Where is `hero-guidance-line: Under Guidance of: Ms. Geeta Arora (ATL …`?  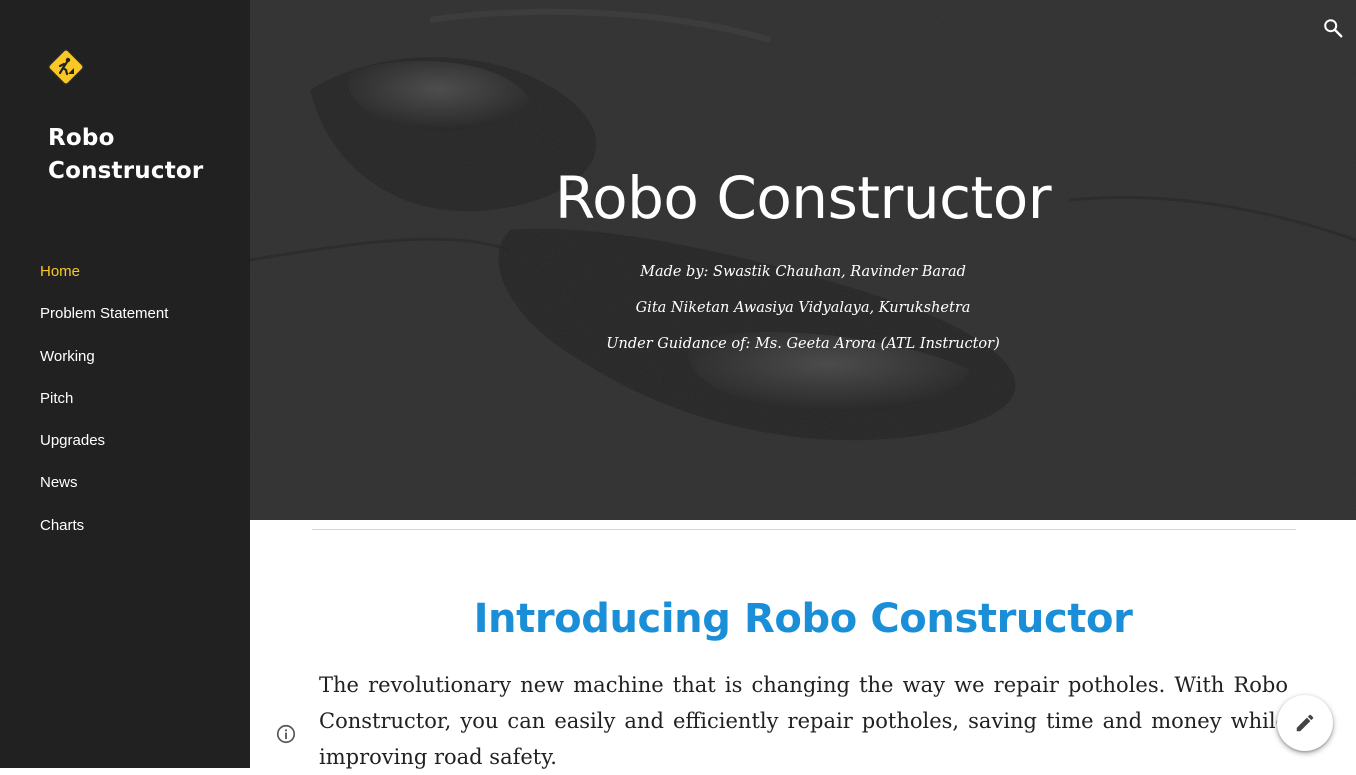
hero-guidance-line: Under Guidance of: Ms. Geeta Arora (ATL … is located at coordinates (803, 344).